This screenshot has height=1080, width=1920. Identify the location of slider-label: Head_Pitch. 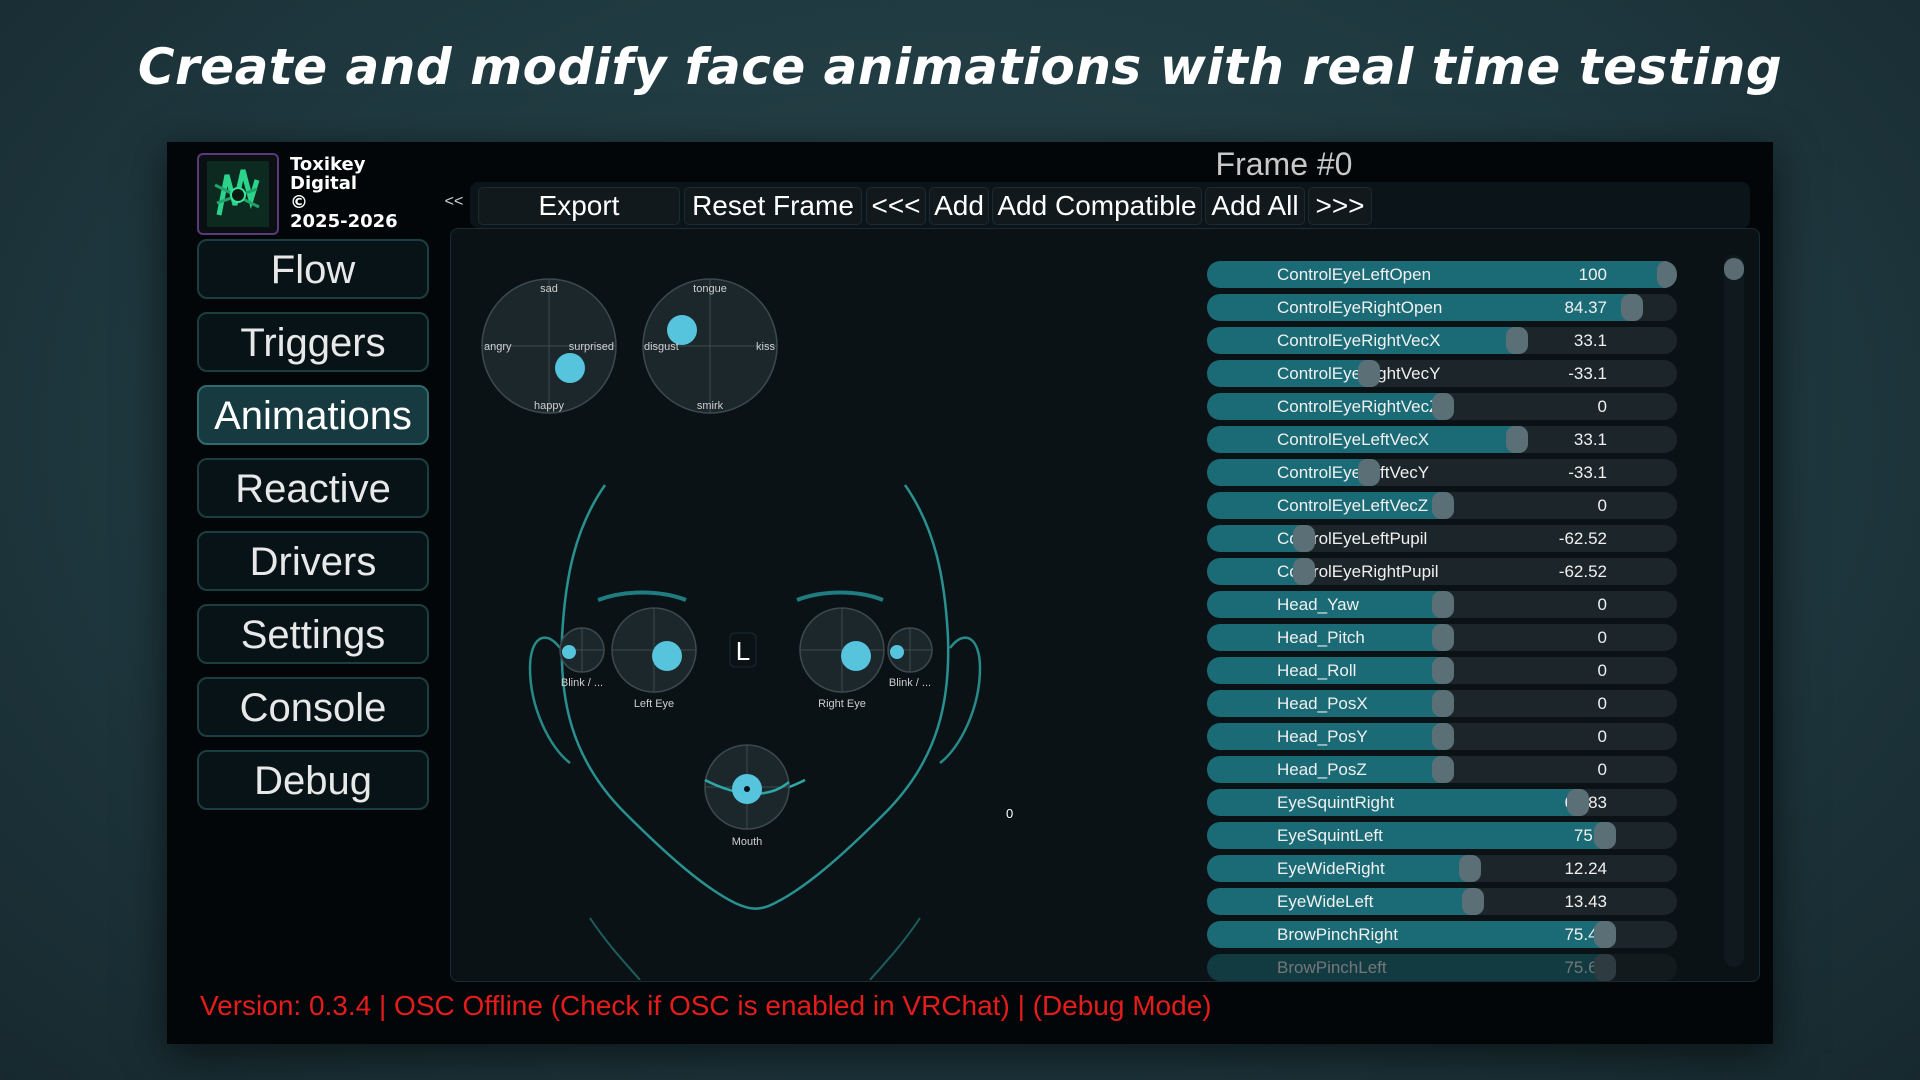
(1321, 637).